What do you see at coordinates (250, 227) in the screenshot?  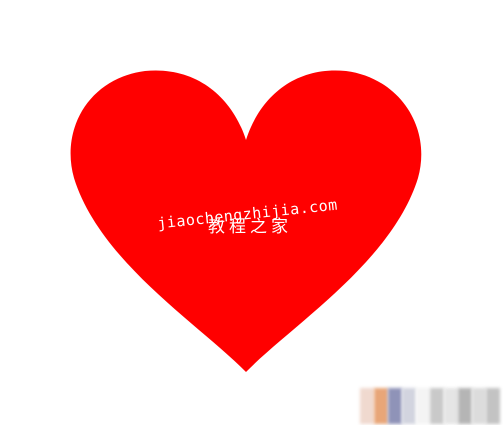 I see `watermark-title: 教程之家` at bounding box center [250, 227].